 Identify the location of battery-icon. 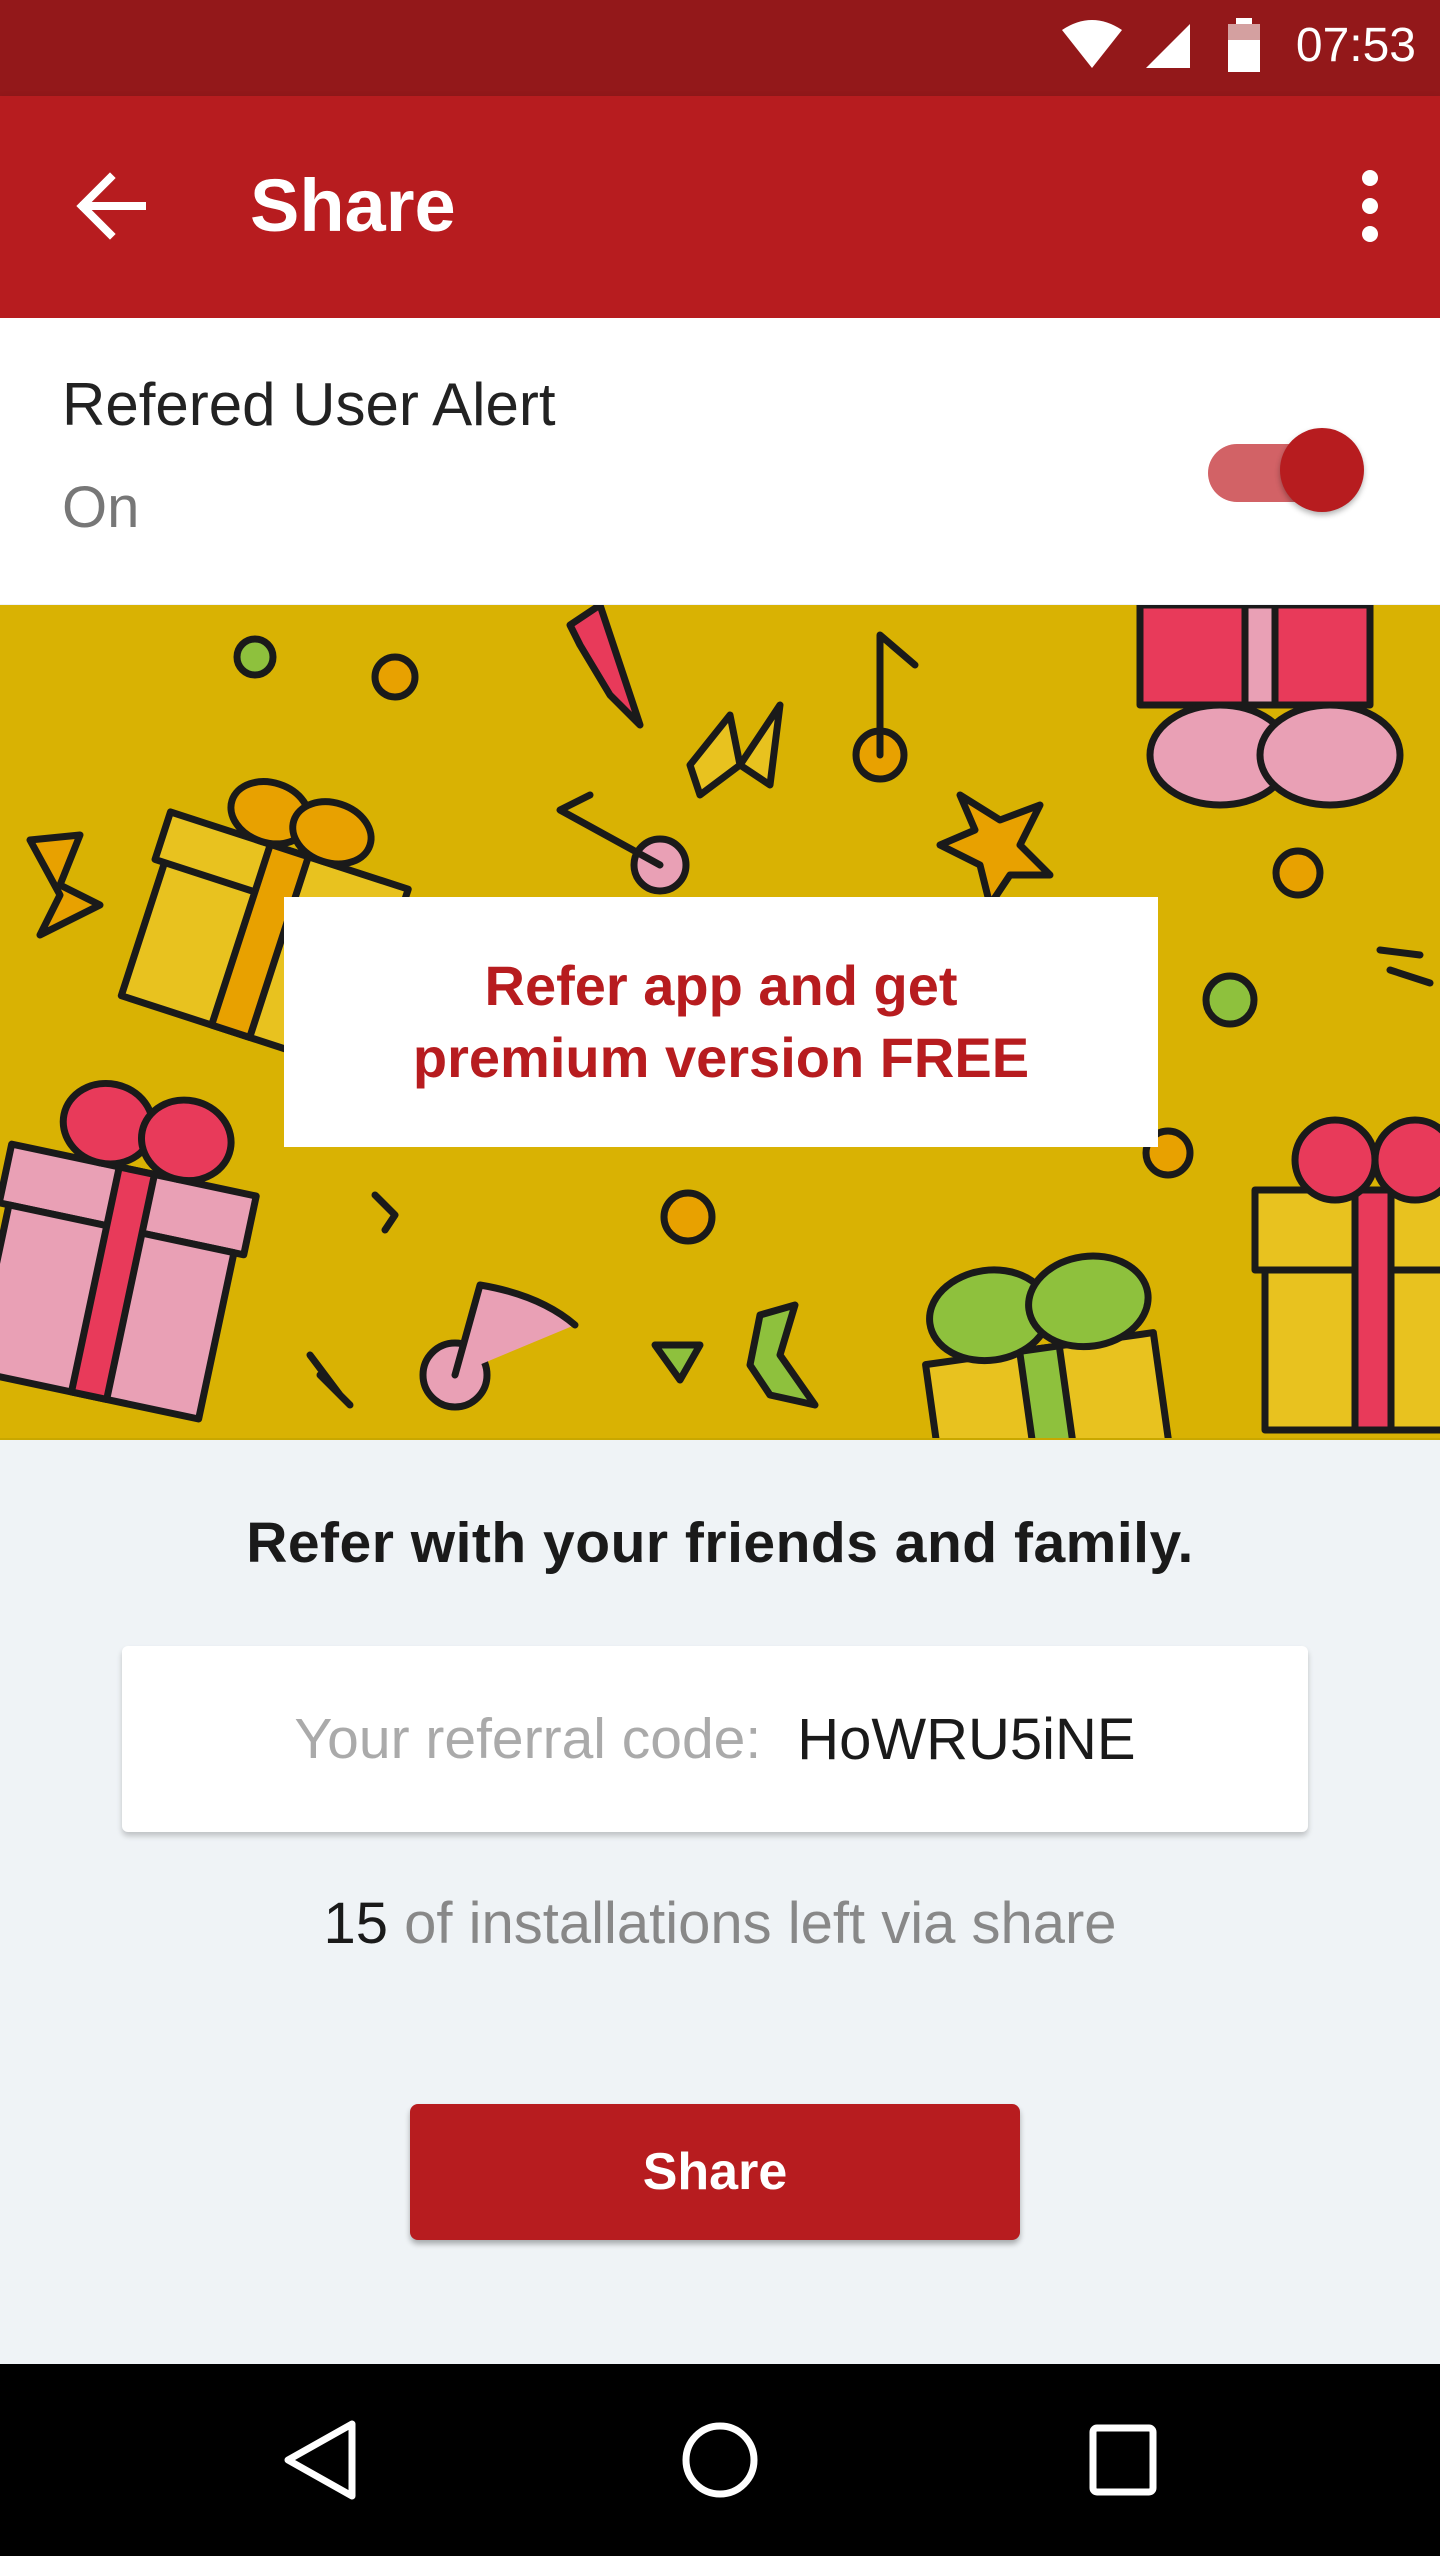
(1244, 45).